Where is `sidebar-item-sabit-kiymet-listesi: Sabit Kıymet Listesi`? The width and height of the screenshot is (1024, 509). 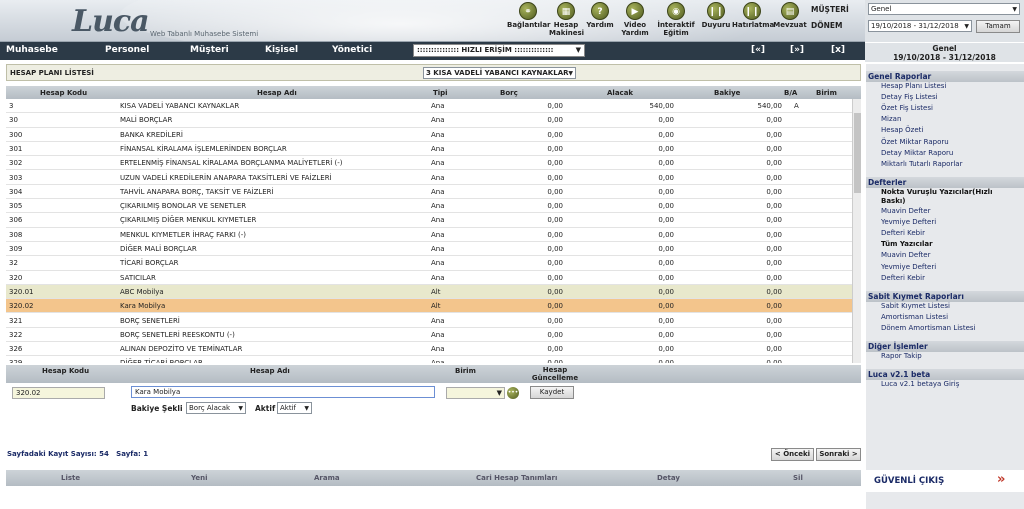
sidebar-item-sabit-kiymet-listesi: Sabit Kıymet Listesi is located at coordinates (915, 306).